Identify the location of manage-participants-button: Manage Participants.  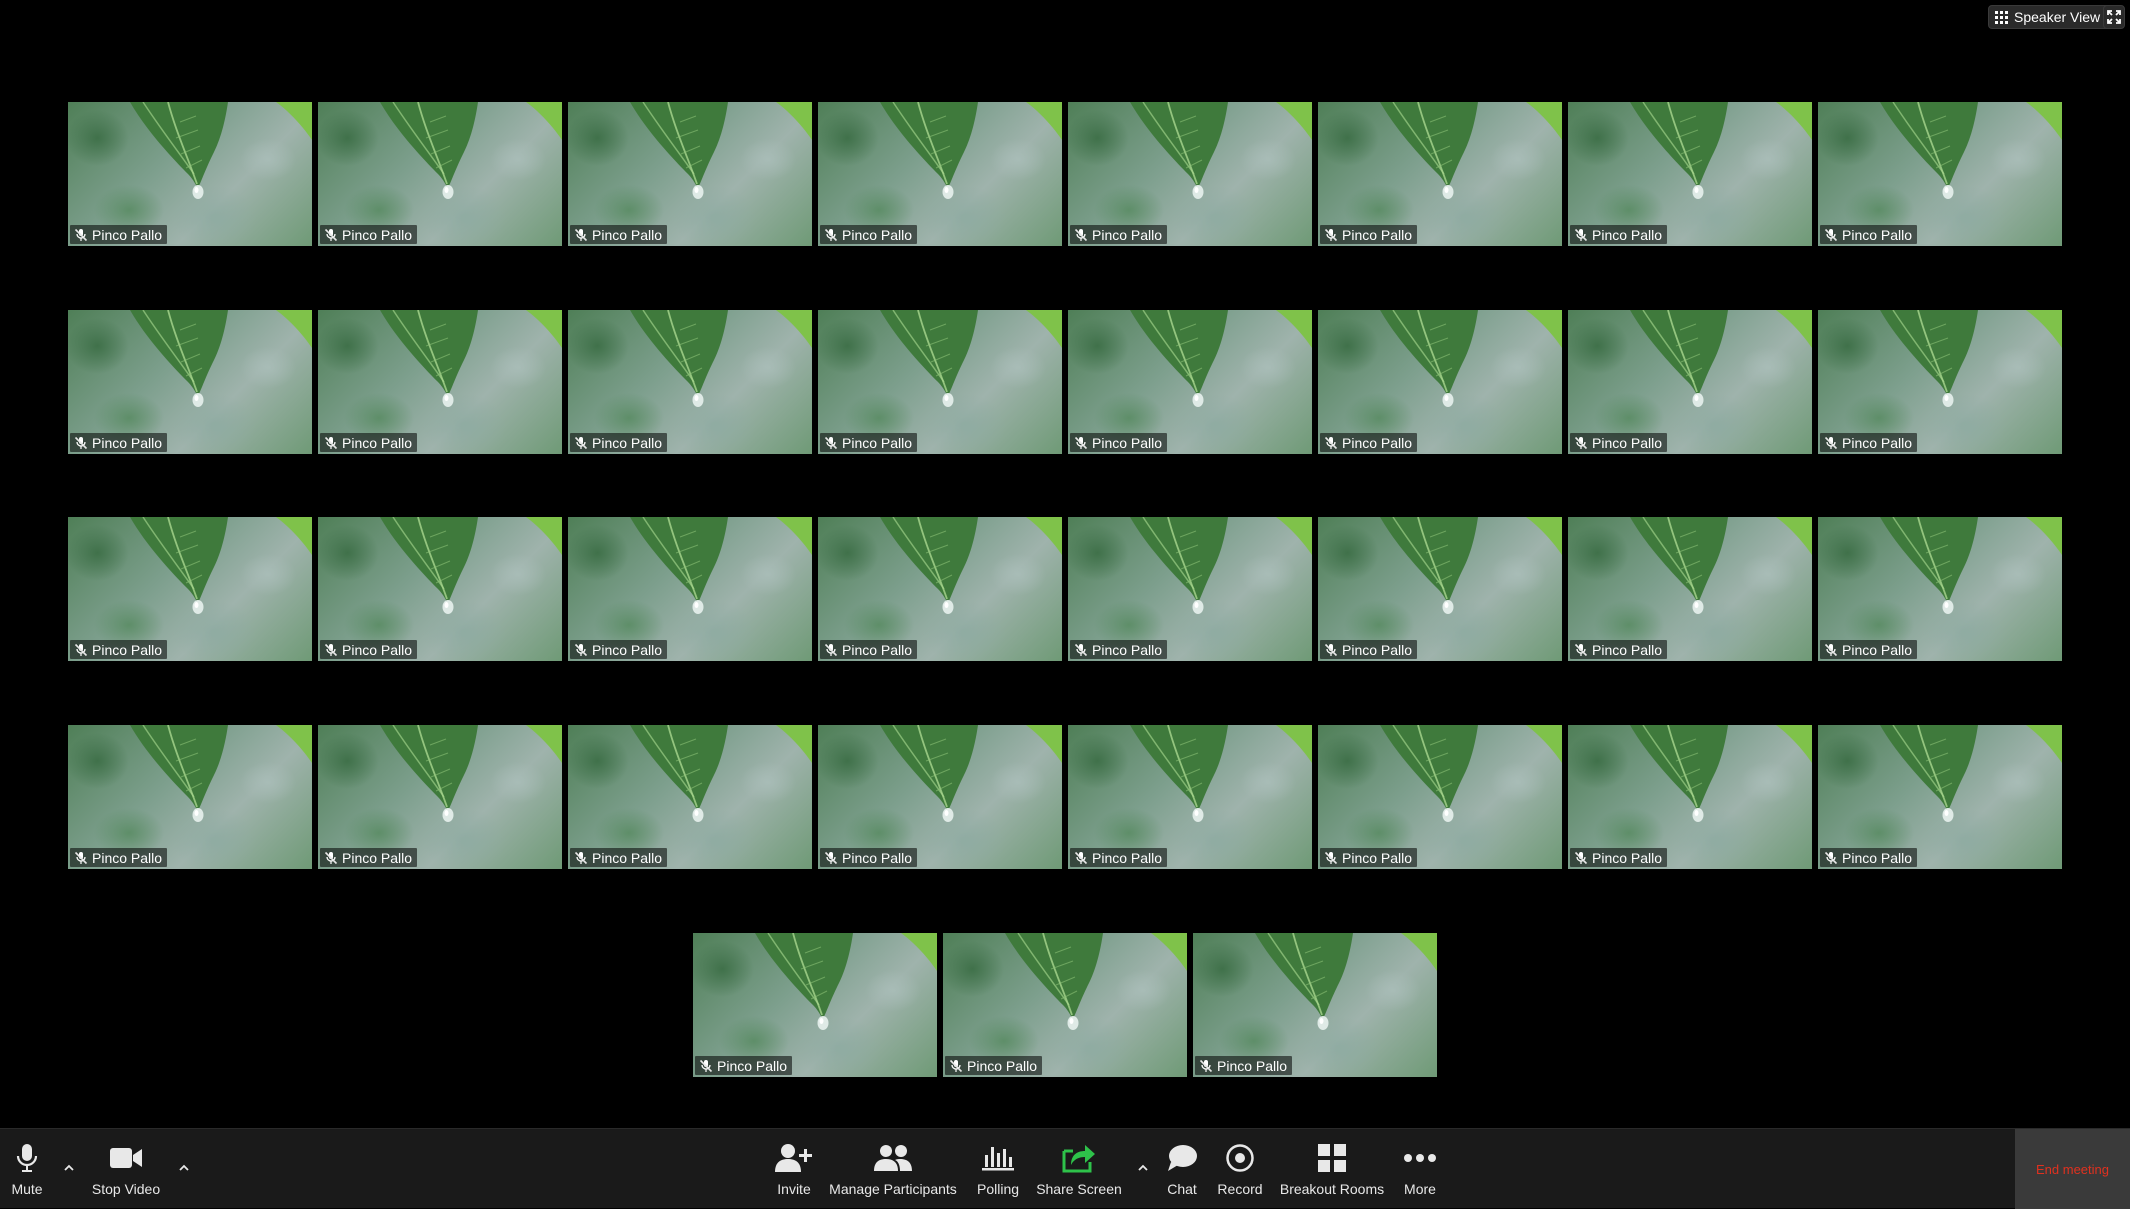
(893, 1169).